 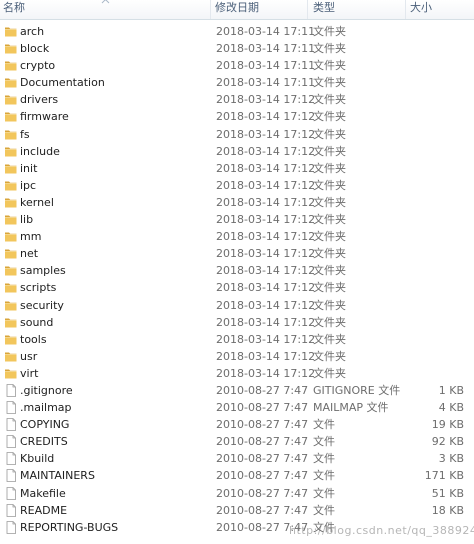 I want to click on file-name: Documentation, so click(x=62, y=83).